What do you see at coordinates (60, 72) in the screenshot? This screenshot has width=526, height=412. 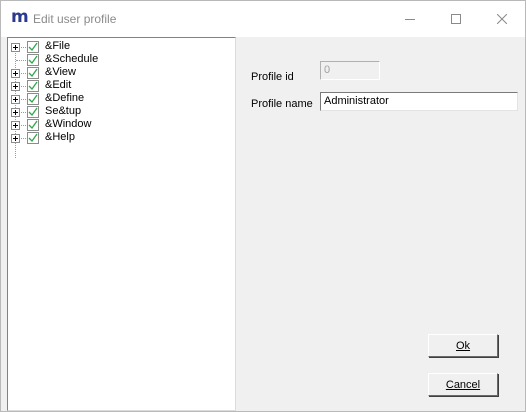 I see `tree-item-label: &View` at bounding box center [60, 72].